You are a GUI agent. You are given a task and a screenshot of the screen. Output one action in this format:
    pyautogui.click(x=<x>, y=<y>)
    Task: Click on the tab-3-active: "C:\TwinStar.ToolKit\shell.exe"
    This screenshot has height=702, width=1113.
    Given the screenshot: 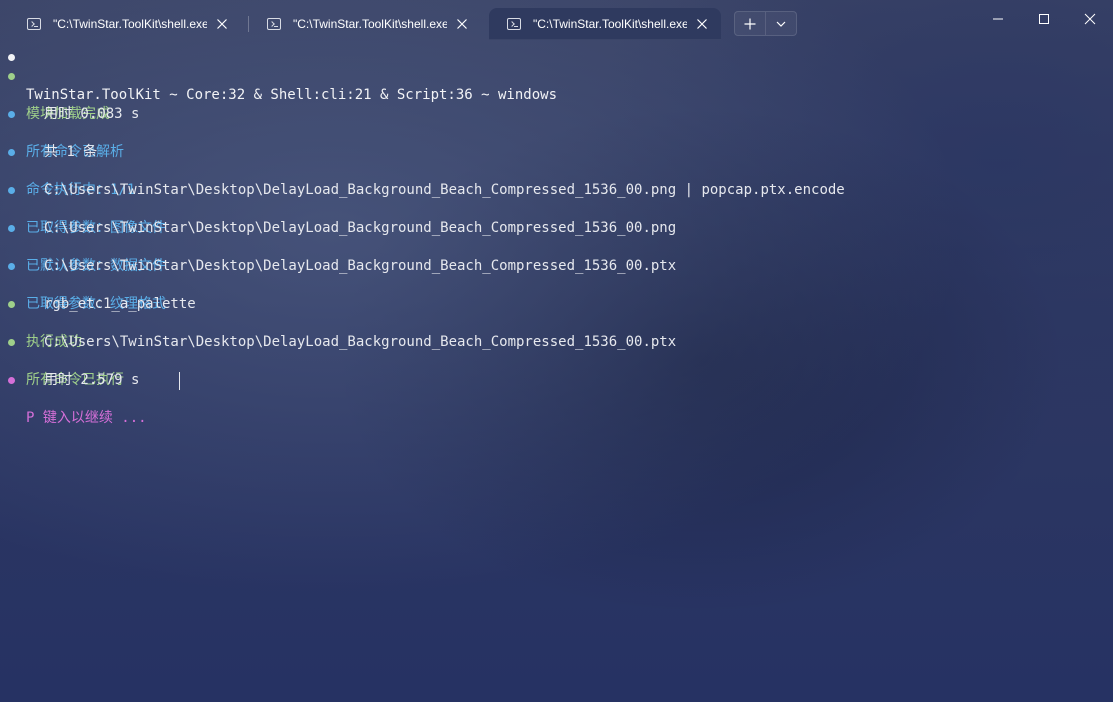 What is the action you would take?
    pyautogui.click(x=605, y=24)
    